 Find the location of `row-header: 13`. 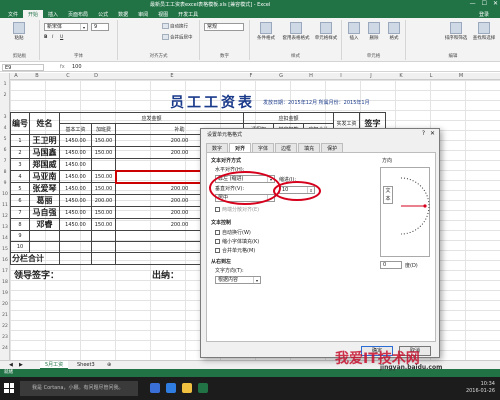

row-header: 13 is located at coordinates (5, 227).